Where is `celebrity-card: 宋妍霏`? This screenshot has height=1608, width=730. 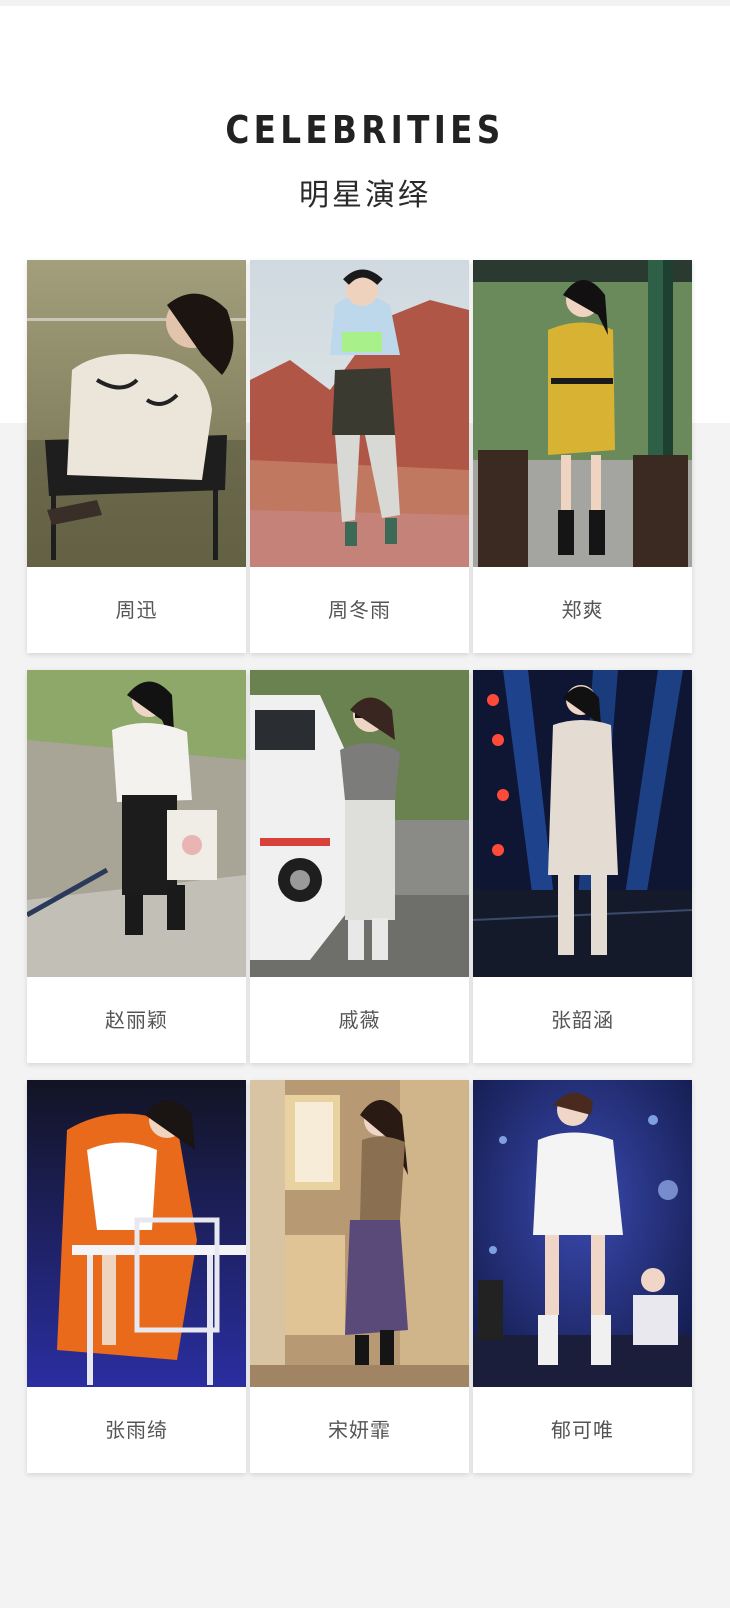
celebrity-card: 宋妍霏 is located at coordinates (359, 1276).